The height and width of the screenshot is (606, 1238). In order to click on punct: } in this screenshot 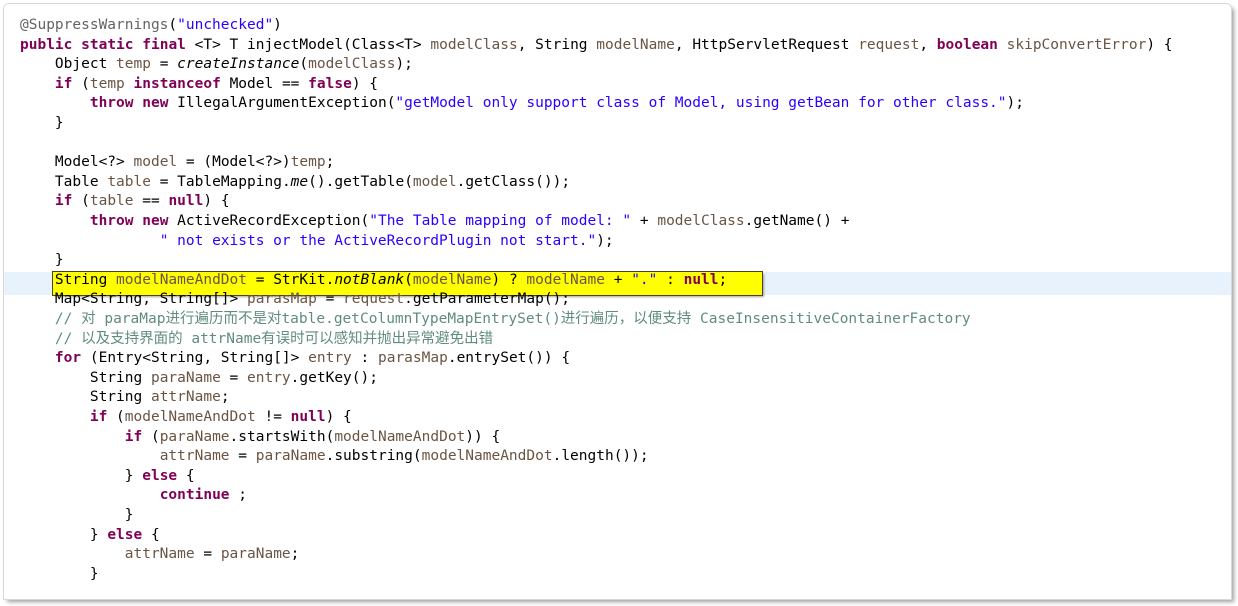, I will do `click(129, 475)`.